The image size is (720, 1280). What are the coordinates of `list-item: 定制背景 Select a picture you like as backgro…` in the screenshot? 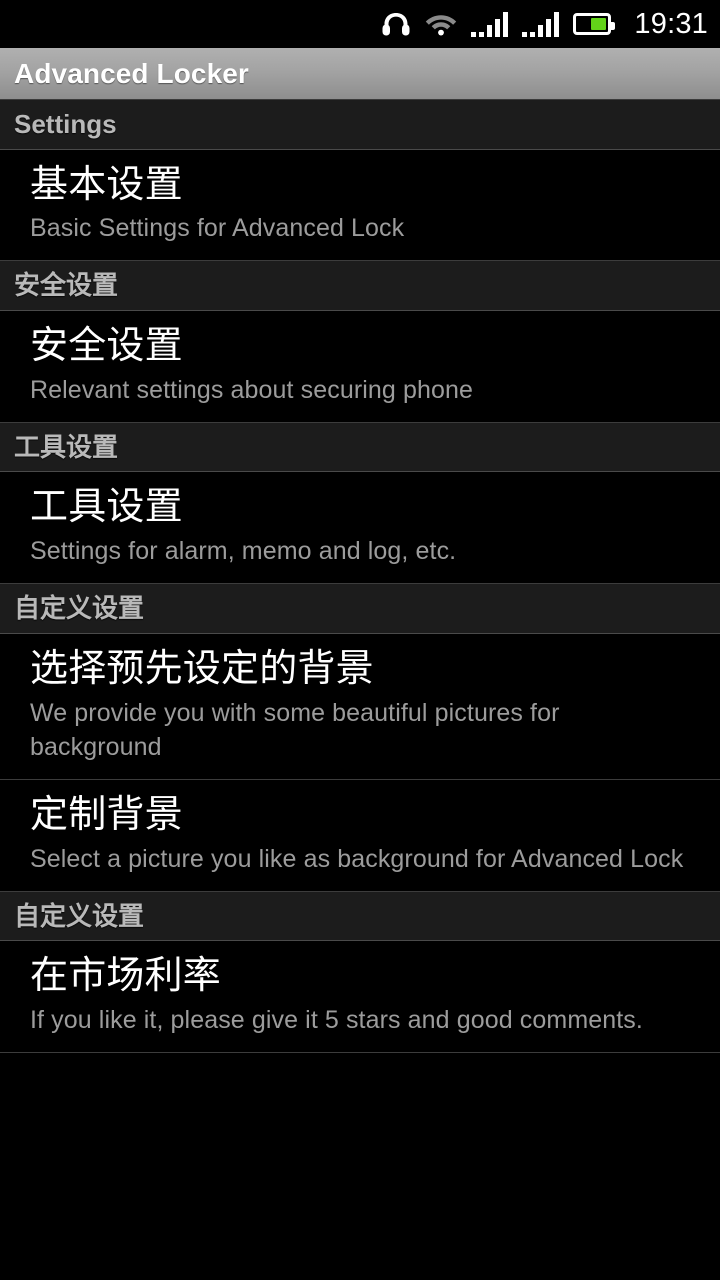 It's located at (360, 835).